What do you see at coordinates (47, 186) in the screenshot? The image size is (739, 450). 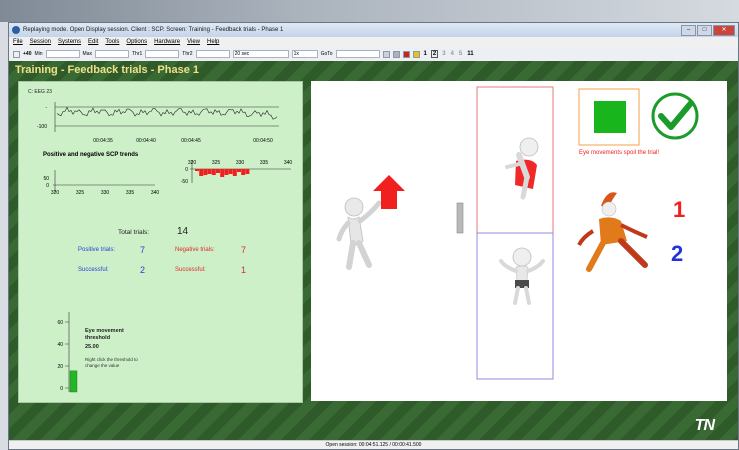 I see `pos-trend-ytick: 0` at bounding box center [47, 186].